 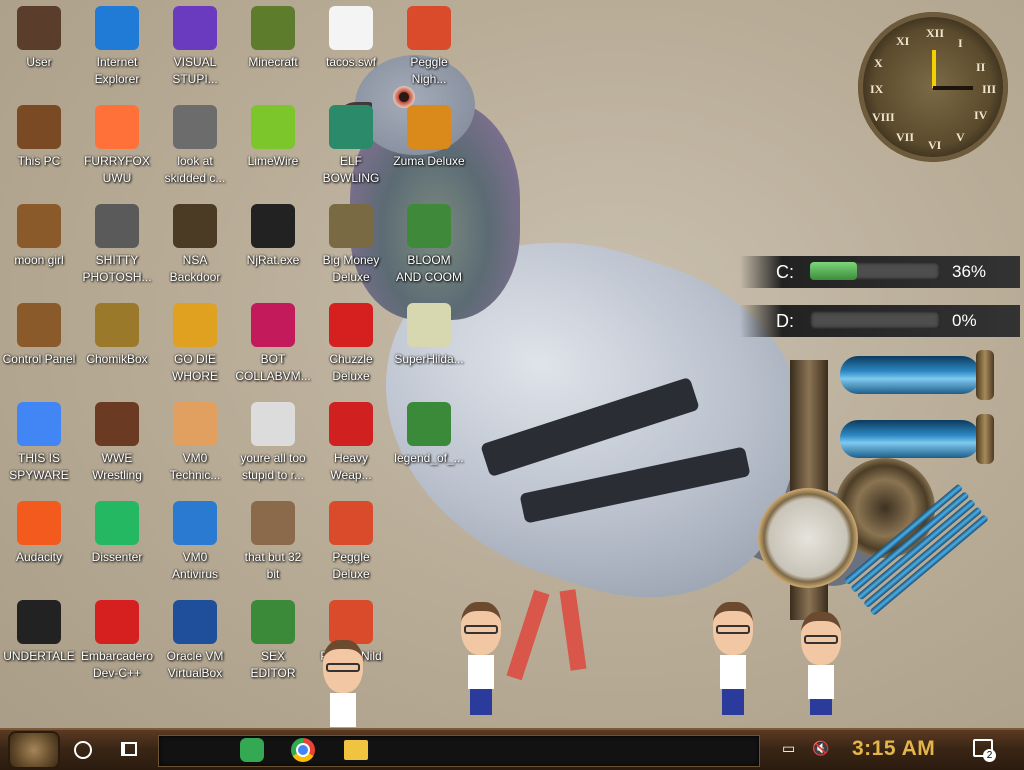 What do you see at coordinates (273, 664) in the screenshot?
I see `desktop-icon-label: SEX EDITOR` at bounding box center [273, 664].